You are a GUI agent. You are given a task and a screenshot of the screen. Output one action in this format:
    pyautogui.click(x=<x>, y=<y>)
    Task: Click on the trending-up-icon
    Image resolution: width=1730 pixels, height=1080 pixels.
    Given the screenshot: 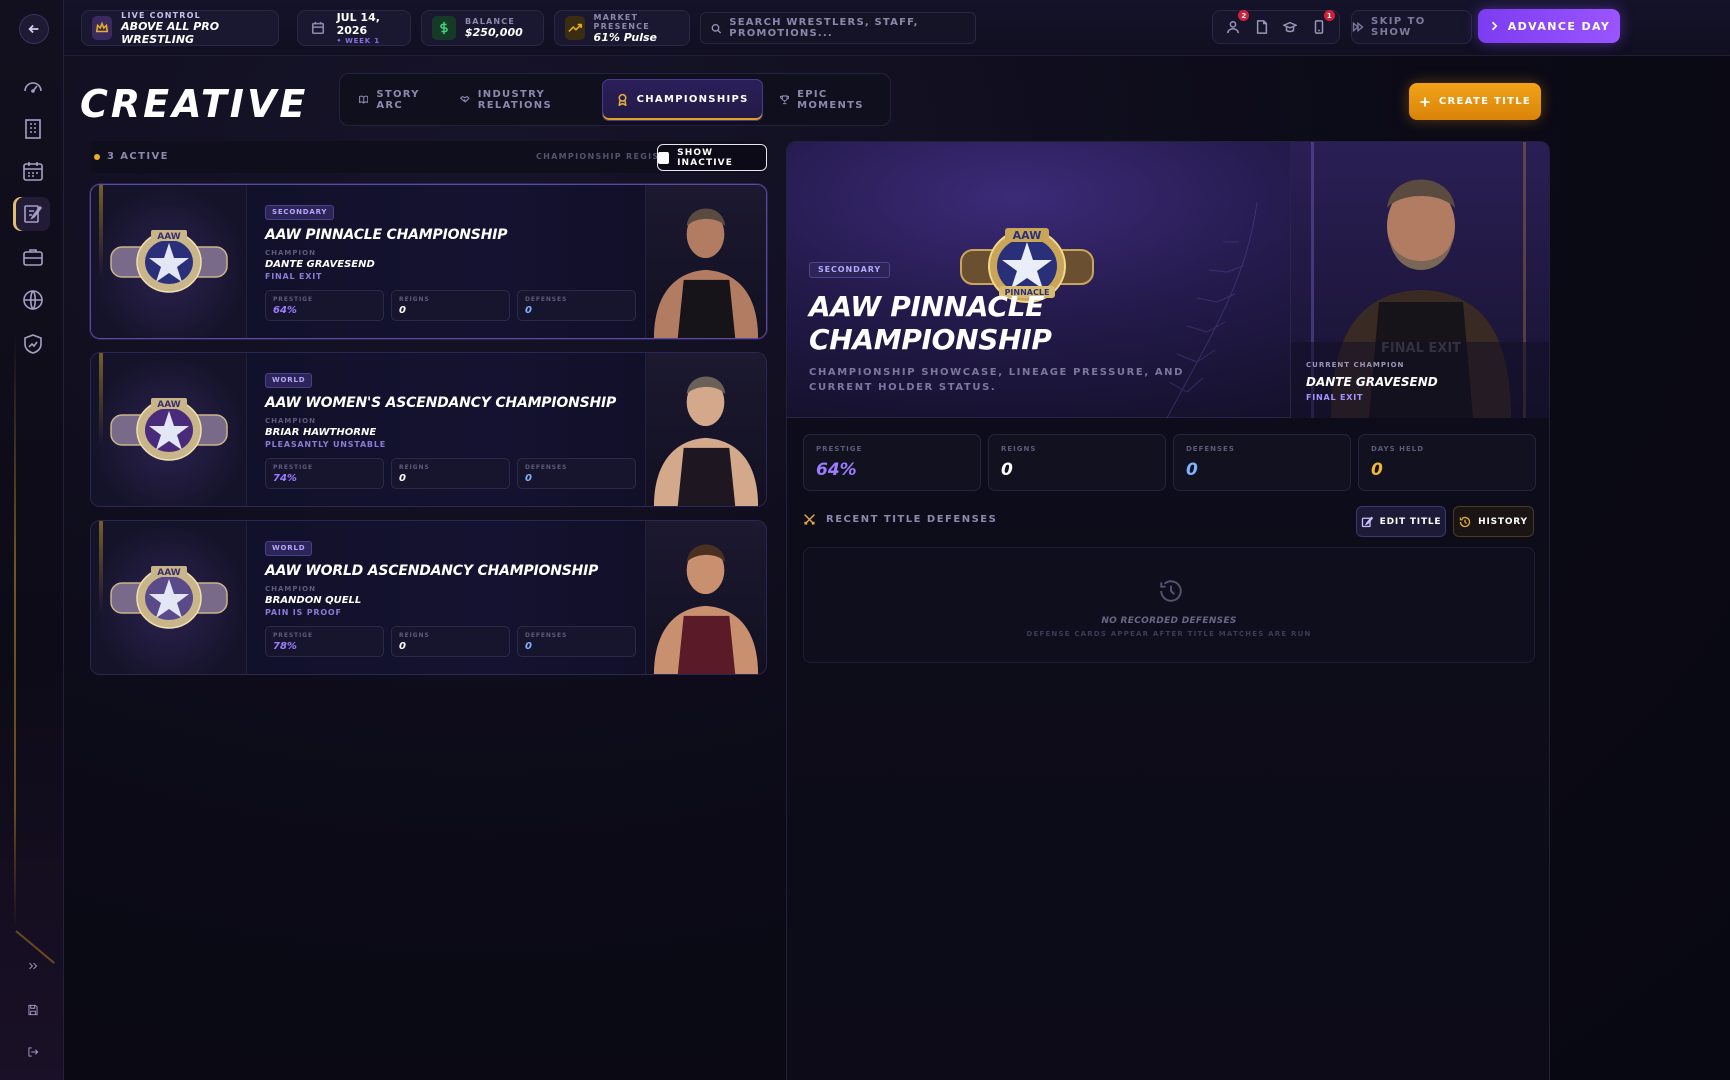 What is the action you would take?
    pyautogui.click(x=575, y=28)
    